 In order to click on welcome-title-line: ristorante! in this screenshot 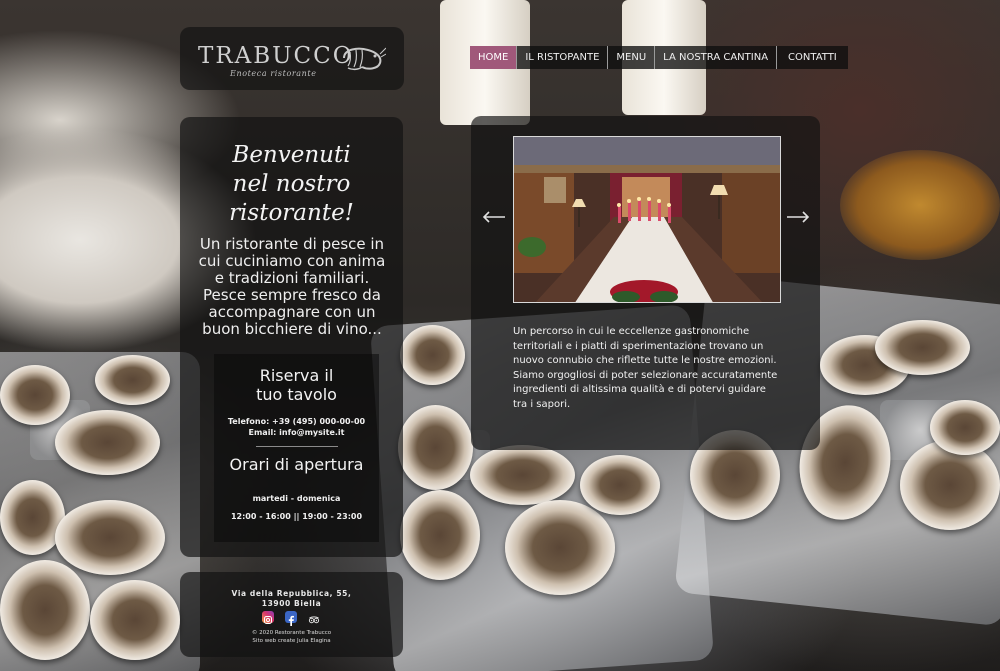, I will do `click(291, 213)`.